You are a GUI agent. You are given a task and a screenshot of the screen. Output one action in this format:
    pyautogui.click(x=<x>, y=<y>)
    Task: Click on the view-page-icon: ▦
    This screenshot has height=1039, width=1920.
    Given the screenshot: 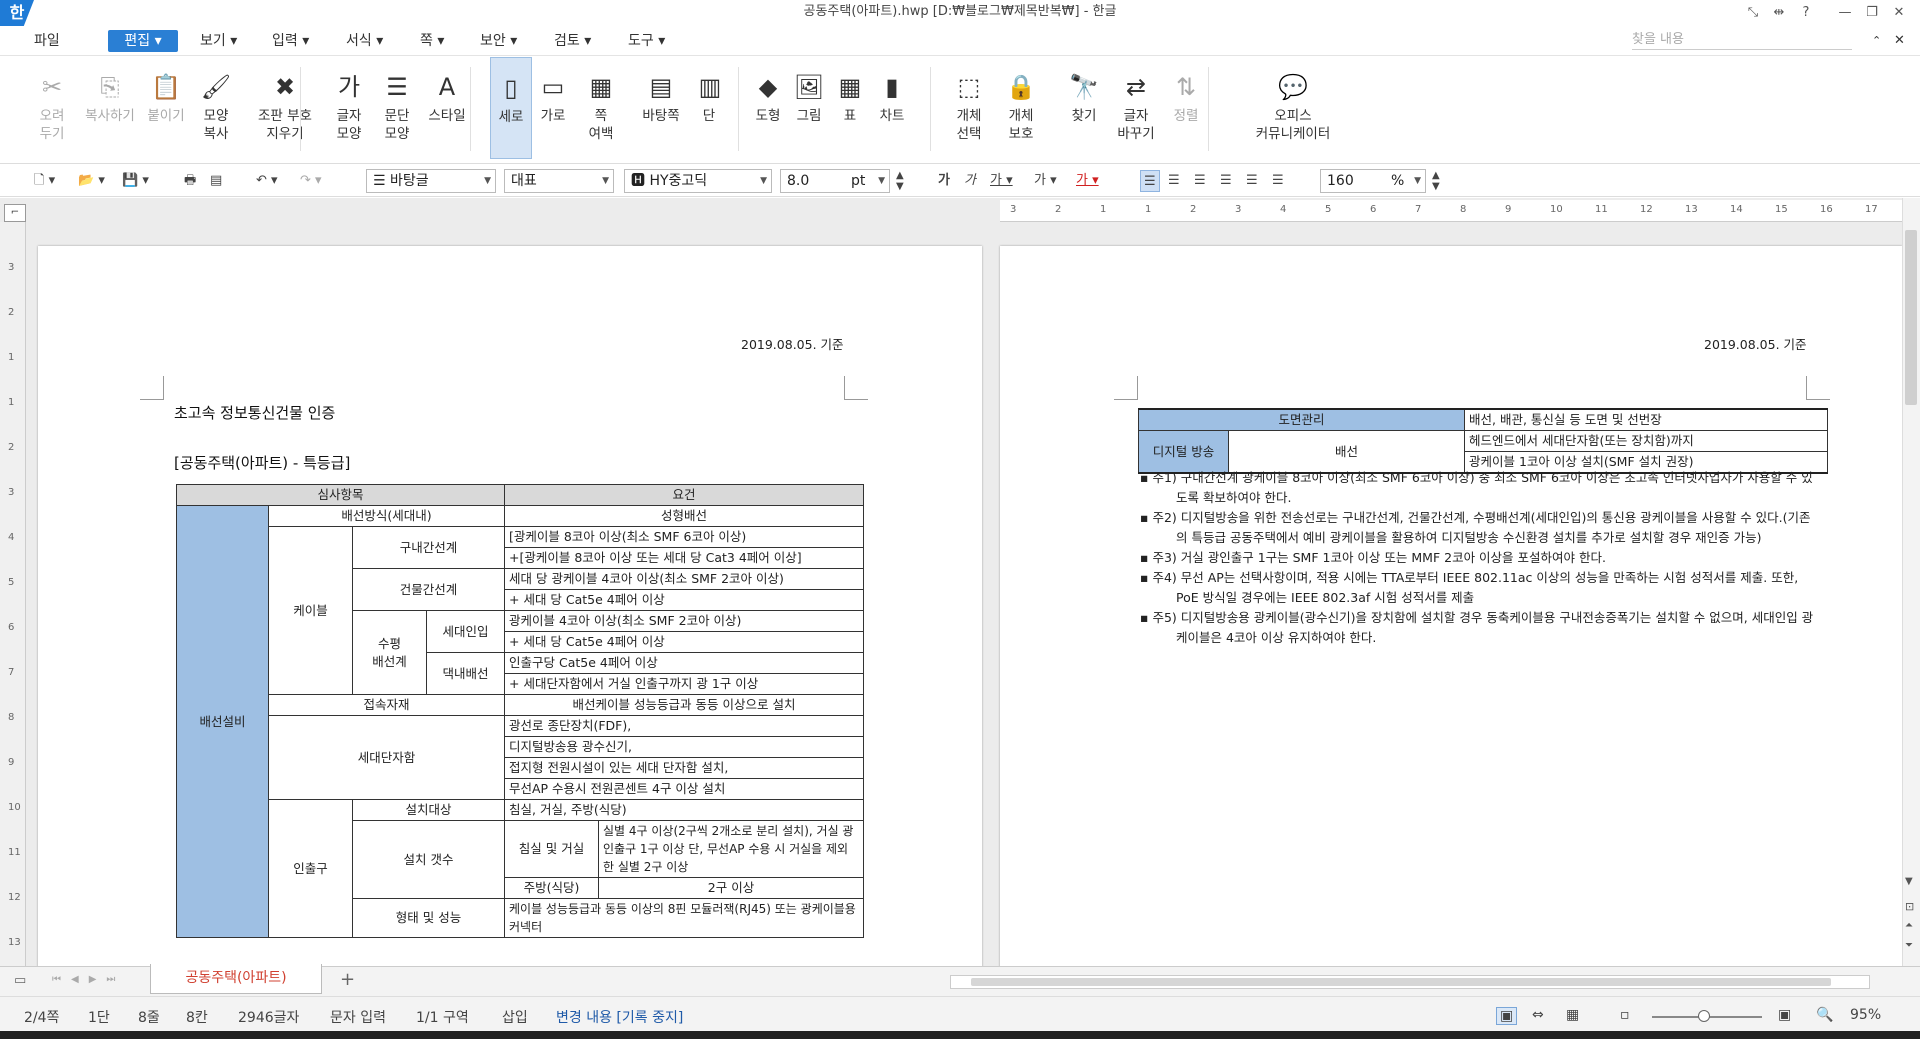 What is the action you would take?
    pyautogui.click(x=1572, y=1015)
    